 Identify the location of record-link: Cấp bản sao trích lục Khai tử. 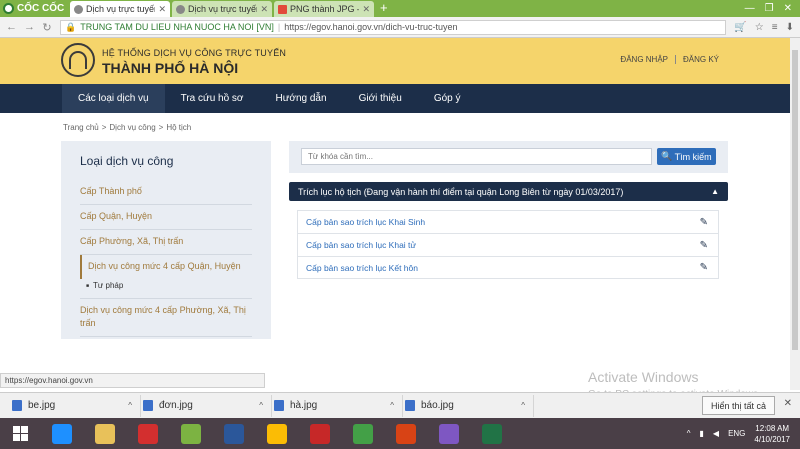
(361, 245).